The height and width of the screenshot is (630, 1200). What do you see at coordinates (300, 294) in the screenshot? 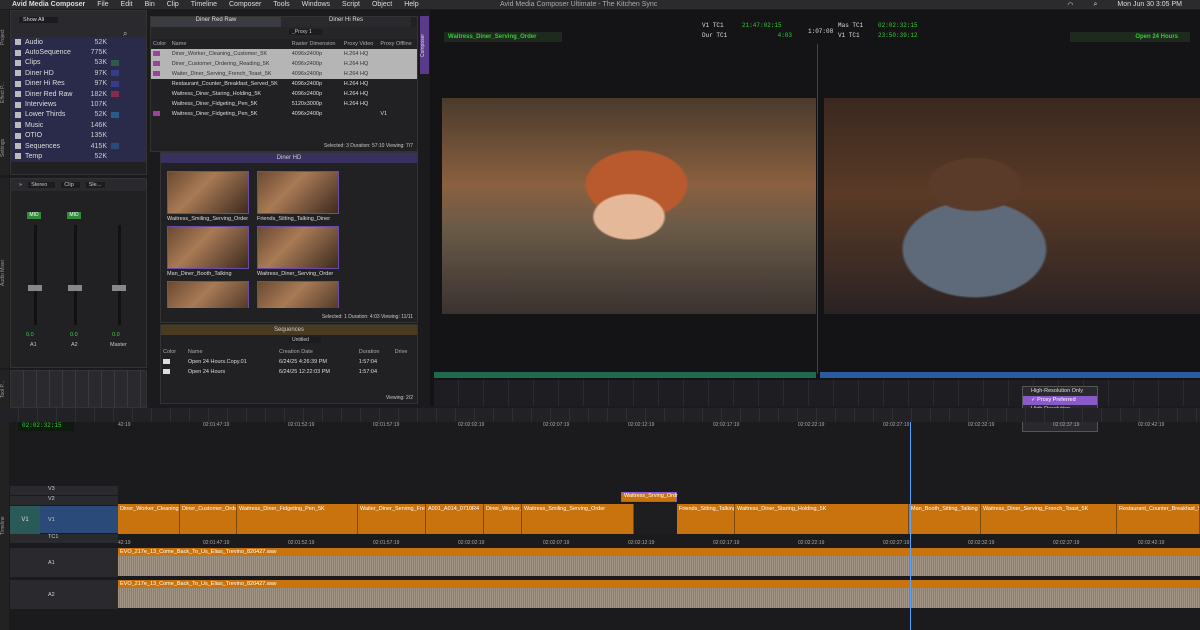
I see `frame-item: Friends_Sitting_Talking_Dir` at bounding box center [300, 294].